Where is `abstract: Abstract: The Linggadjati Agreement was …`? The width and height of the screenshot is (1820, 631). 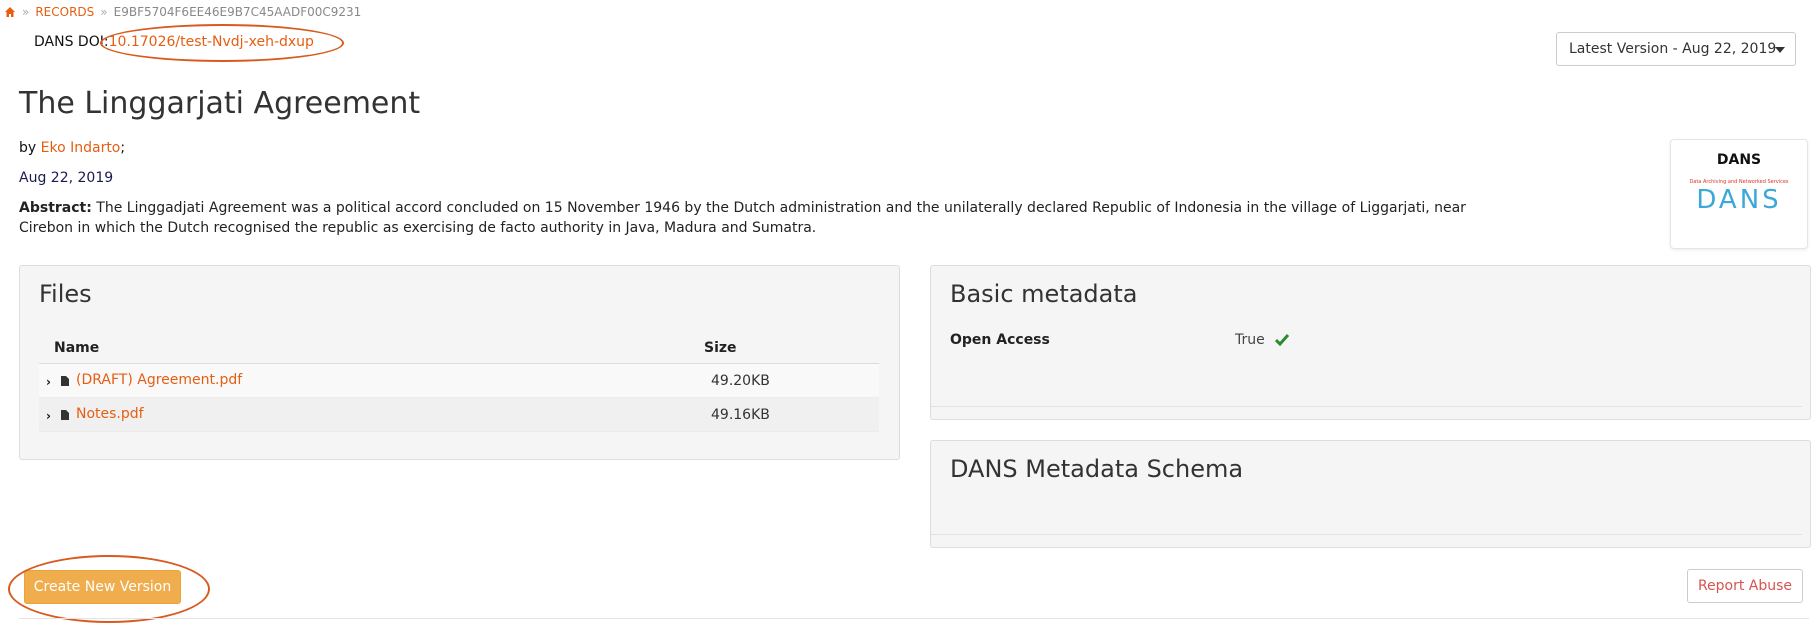 abstract: Abstract: The Linggadjati Agreement was … is located at coordinates (764, 218).